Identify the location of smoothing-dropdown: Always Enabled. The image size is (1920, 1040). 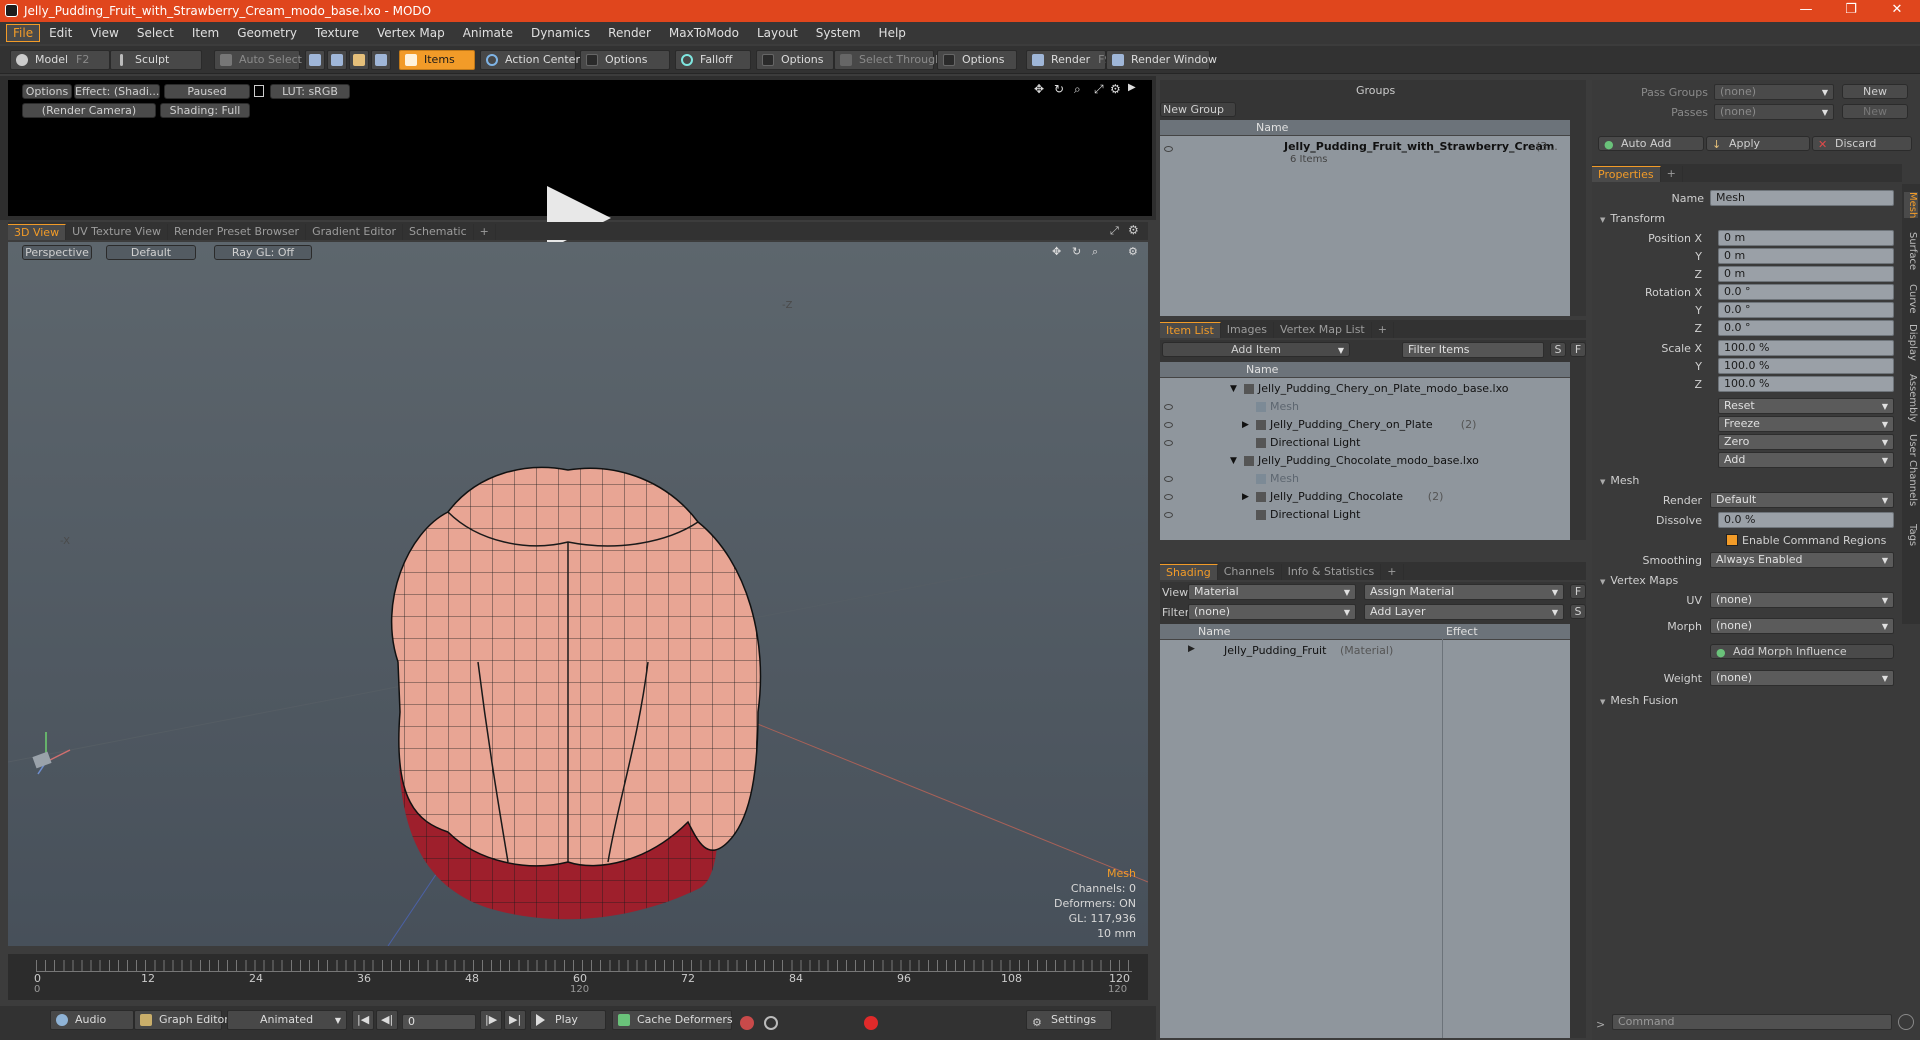
(1802, 560).